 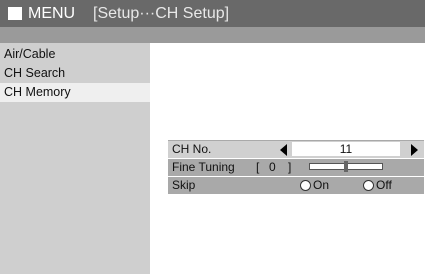 What do you see at coordinates (290, 167) in the screenshot?
I see `fine-tuning-bracket-close: ]` at bounding box center [290, 167].